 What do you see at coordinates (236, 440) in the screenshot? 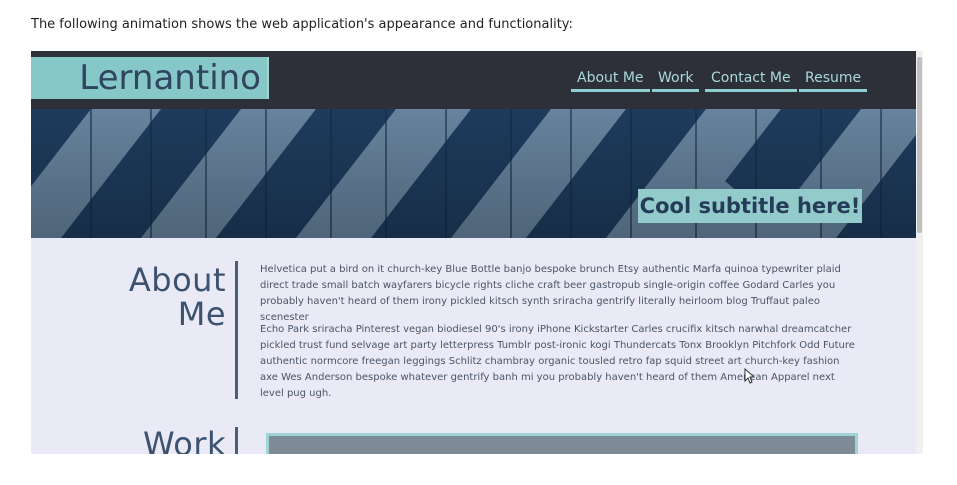
I see `work-divider` at bounding box center [236, 440].